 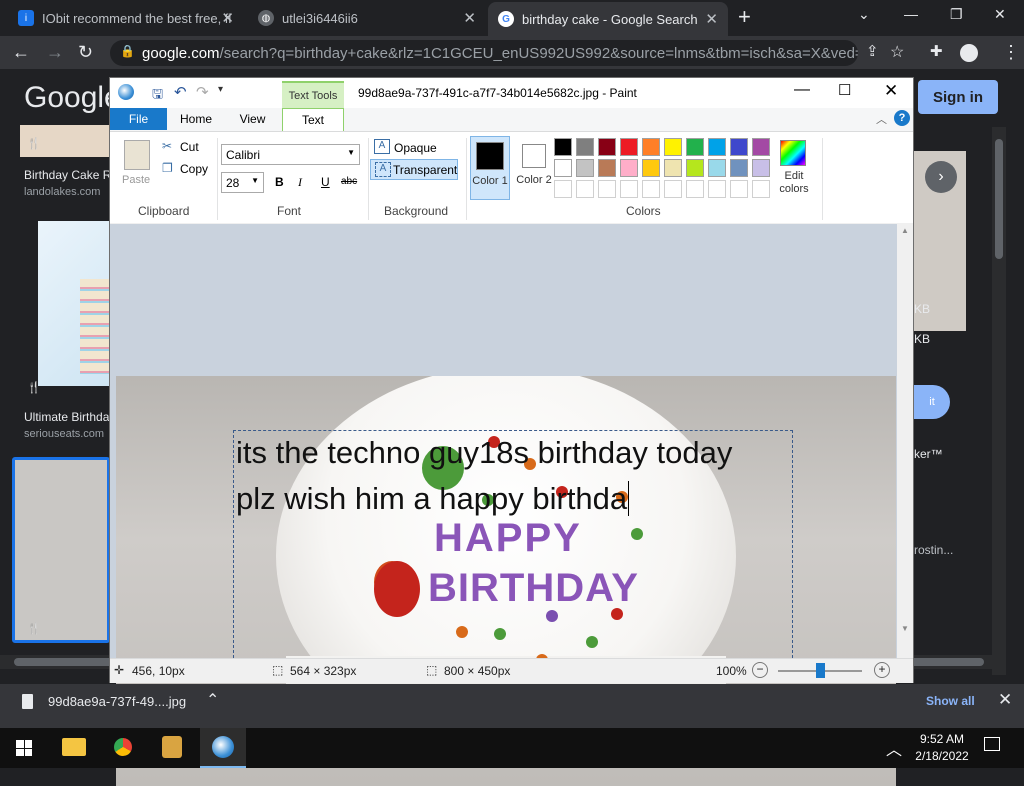 What do you see at coordinates (969, 53) in the screenshot?
I see `profile-icon` at bounding box center [969, 53].